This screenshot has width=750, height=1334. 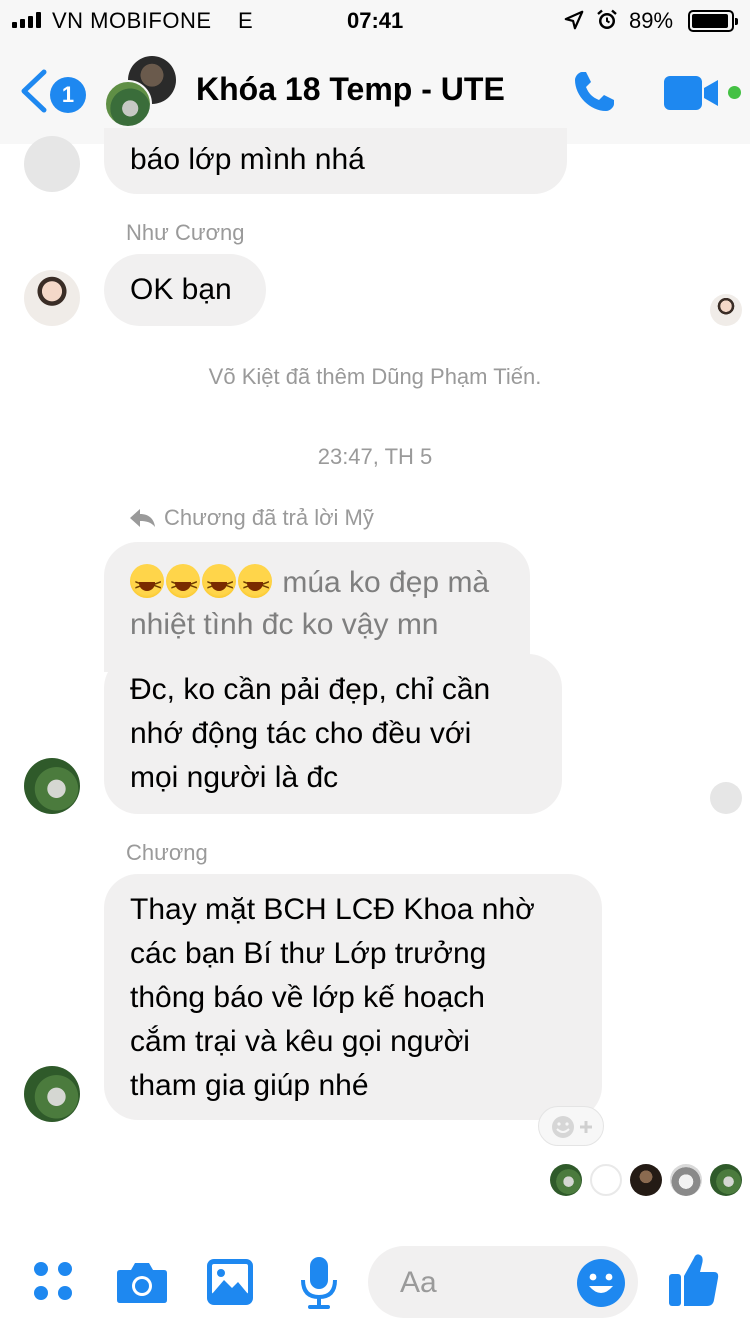 What do you see at coordinates (142, 518) in the screenshot?
I see `reply-icon` at bounding box center [142, 518].